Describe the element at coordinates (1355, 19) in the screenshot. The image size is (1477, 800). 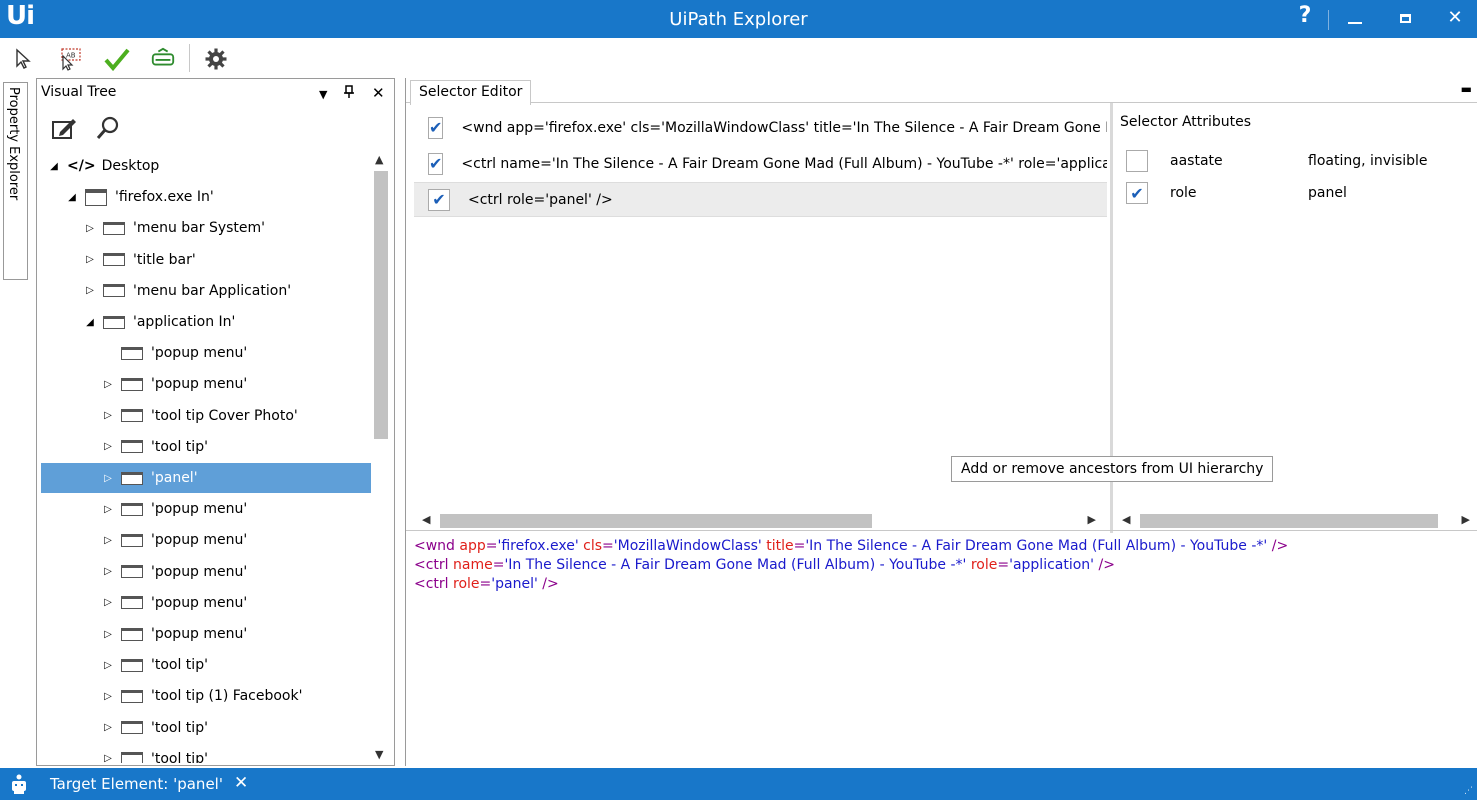
I see `minimize-button` at that location.